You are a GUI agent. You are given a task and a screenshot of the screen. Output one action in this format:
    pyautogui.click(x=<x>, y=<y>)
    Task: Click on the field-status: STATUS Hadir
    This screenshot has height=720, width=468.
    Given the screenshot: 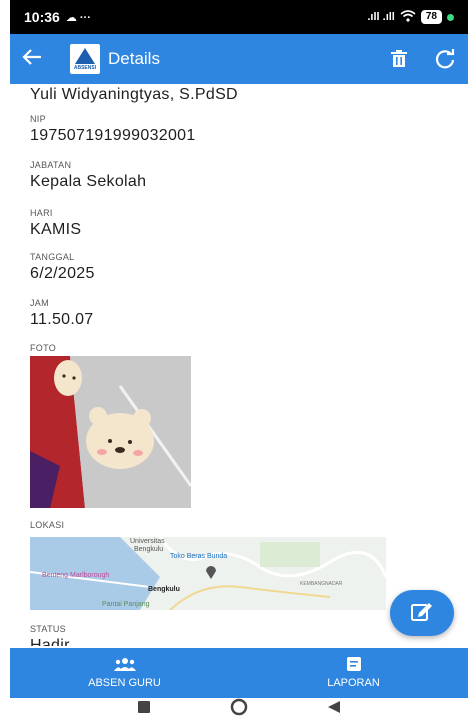 What is the action you would take?
    pyautogui.click(x=50, y=635)
    